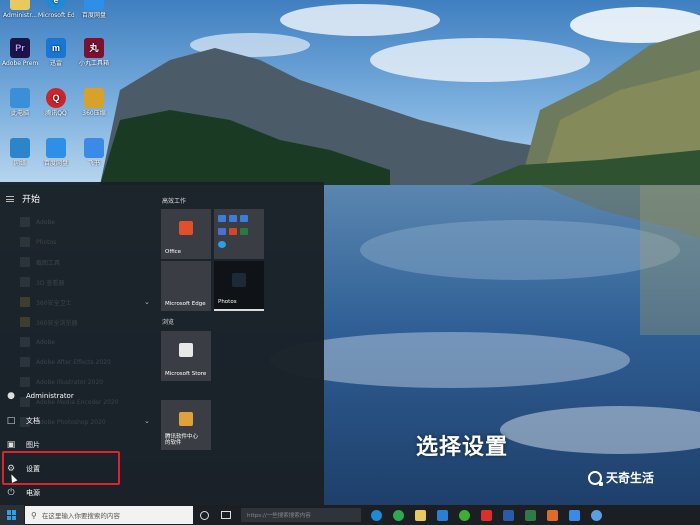  I want to click on taskbar-app-store, so click(442, 515).